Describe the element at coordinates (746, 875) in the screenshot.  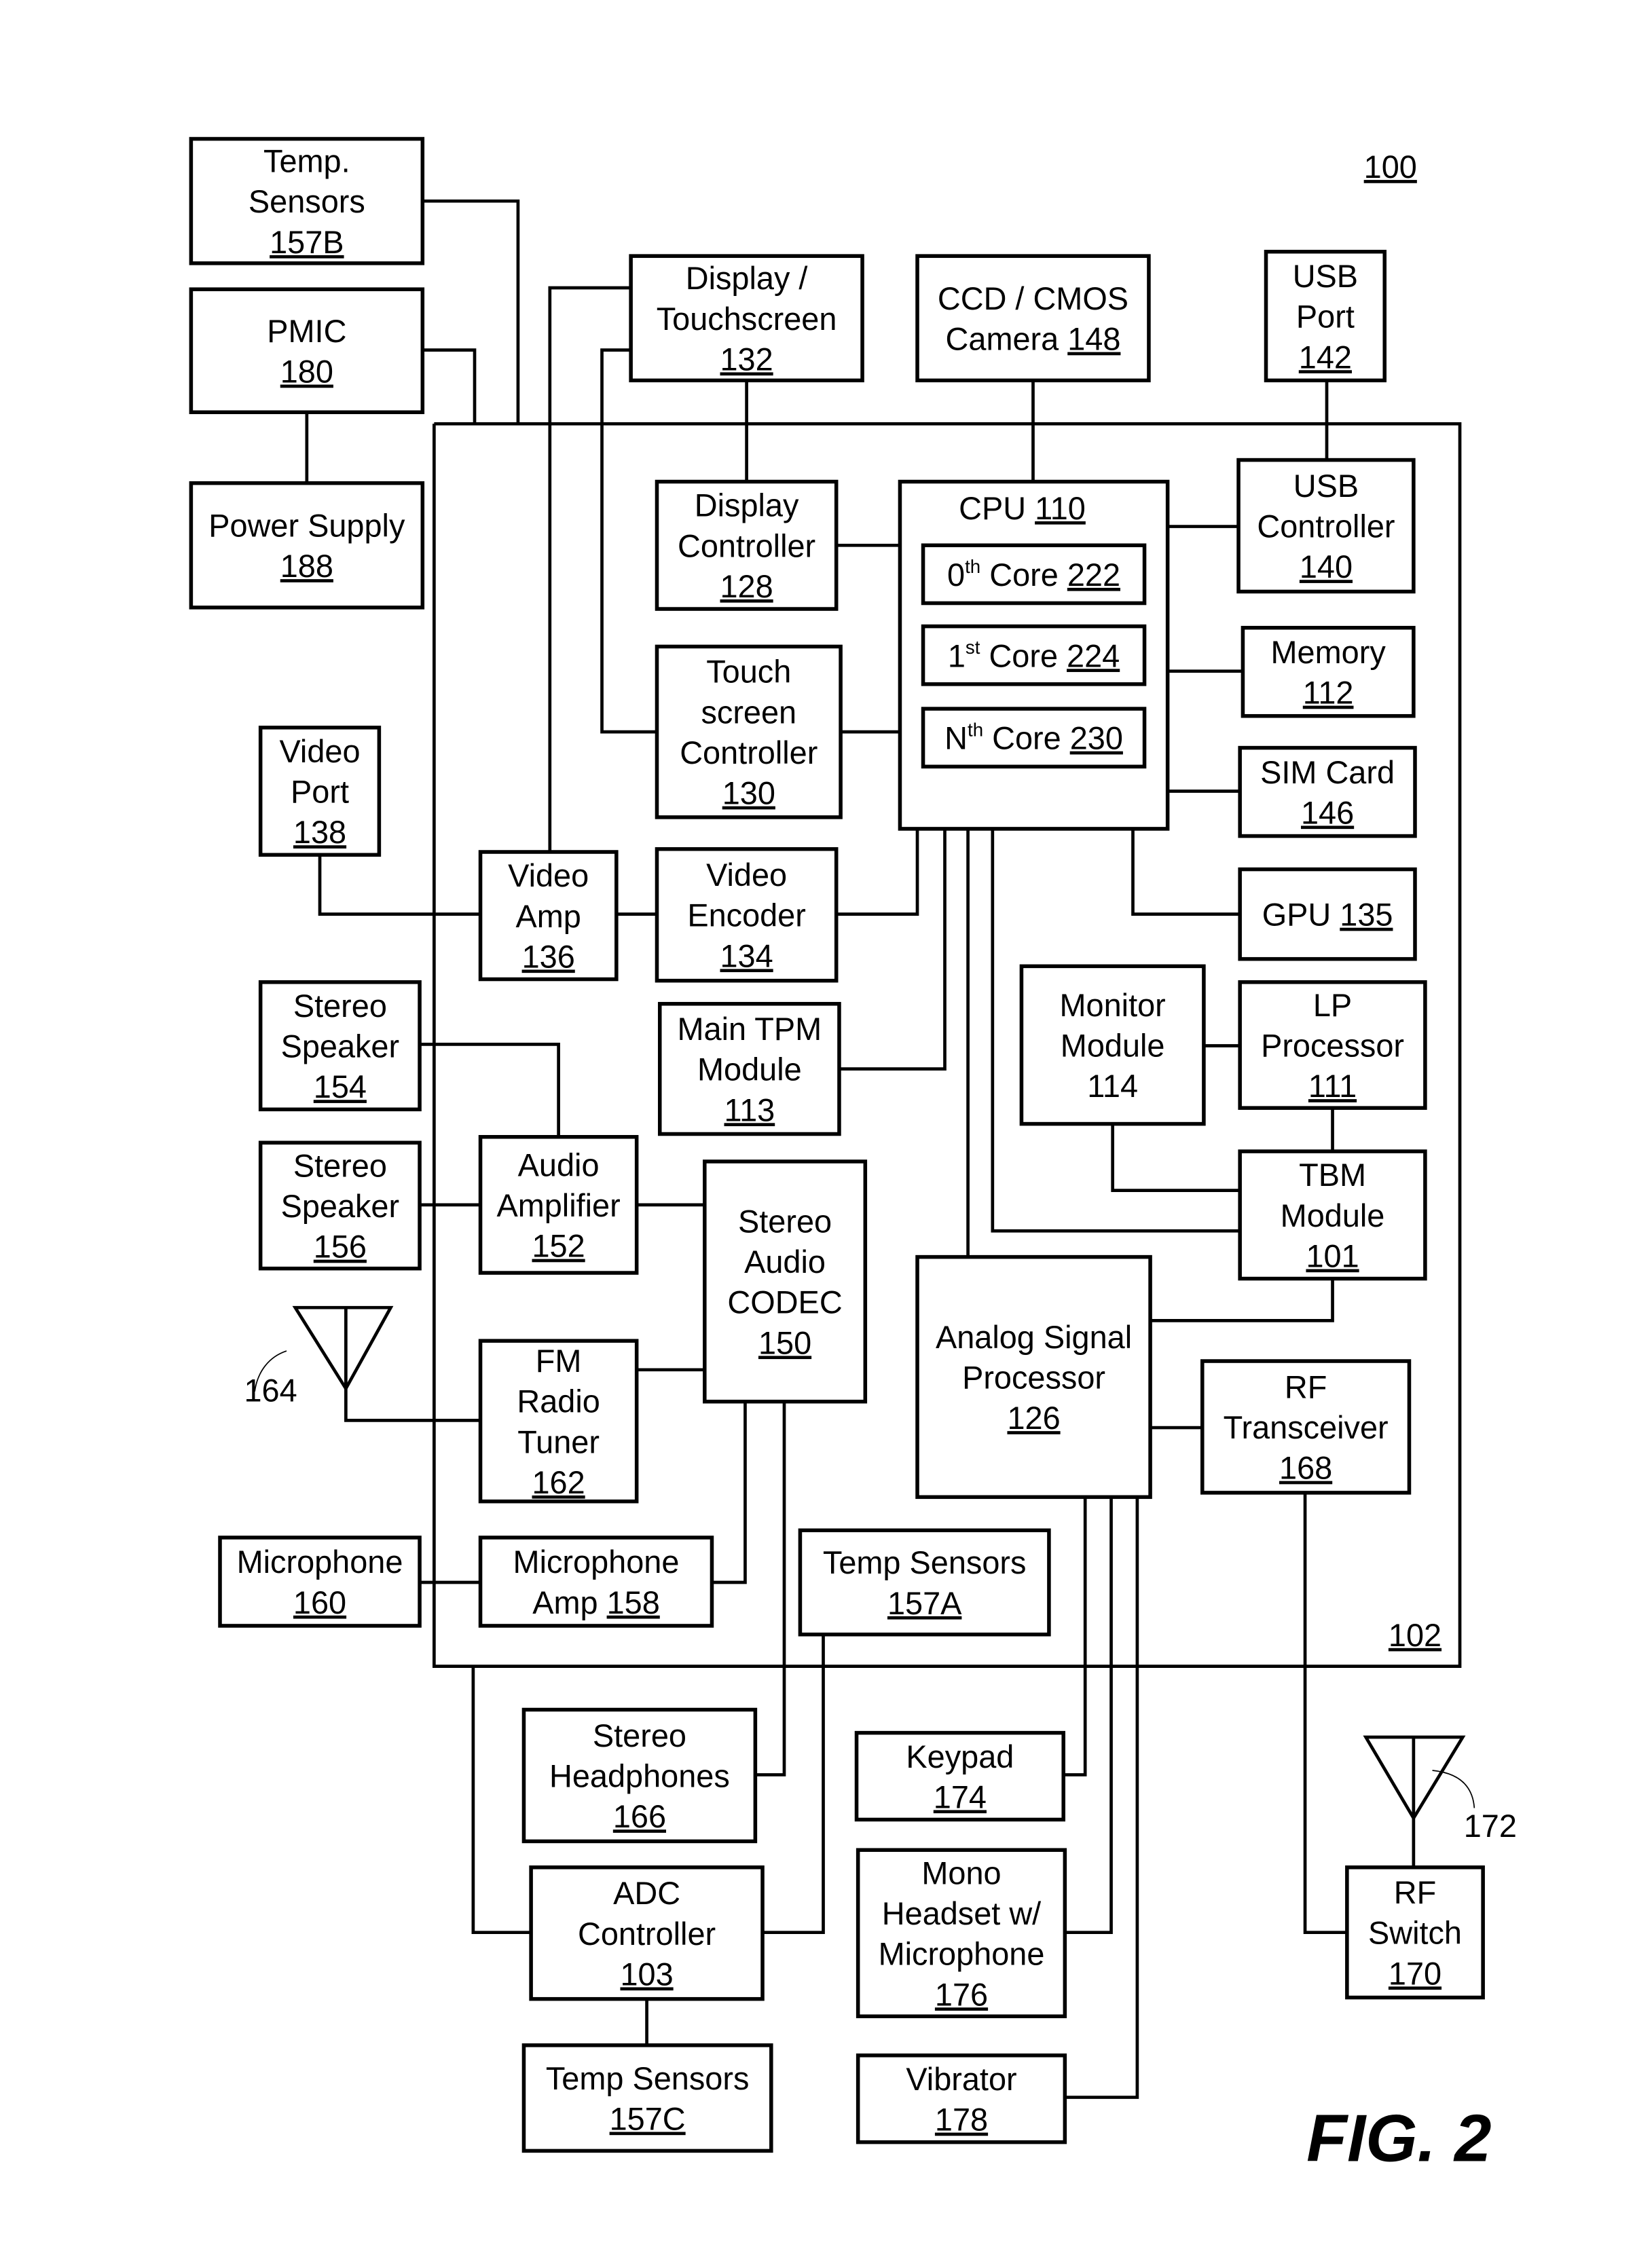
I see `block-label: Video` at that location.